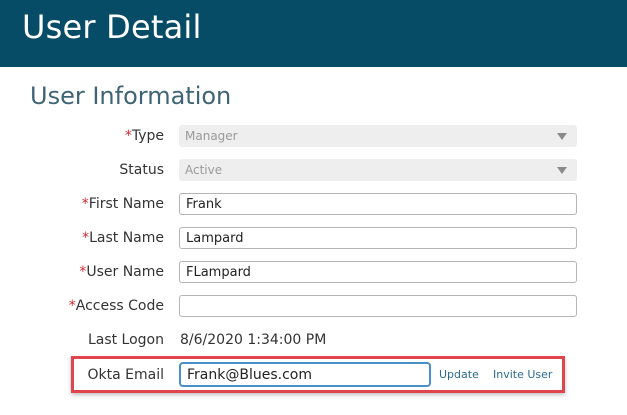 This screenshot has height=415, width=627. What do you see at coordinates (116, 306) in the screenshot?
I see `access-code-label: *Access Code` at bounding box center [116, 306].